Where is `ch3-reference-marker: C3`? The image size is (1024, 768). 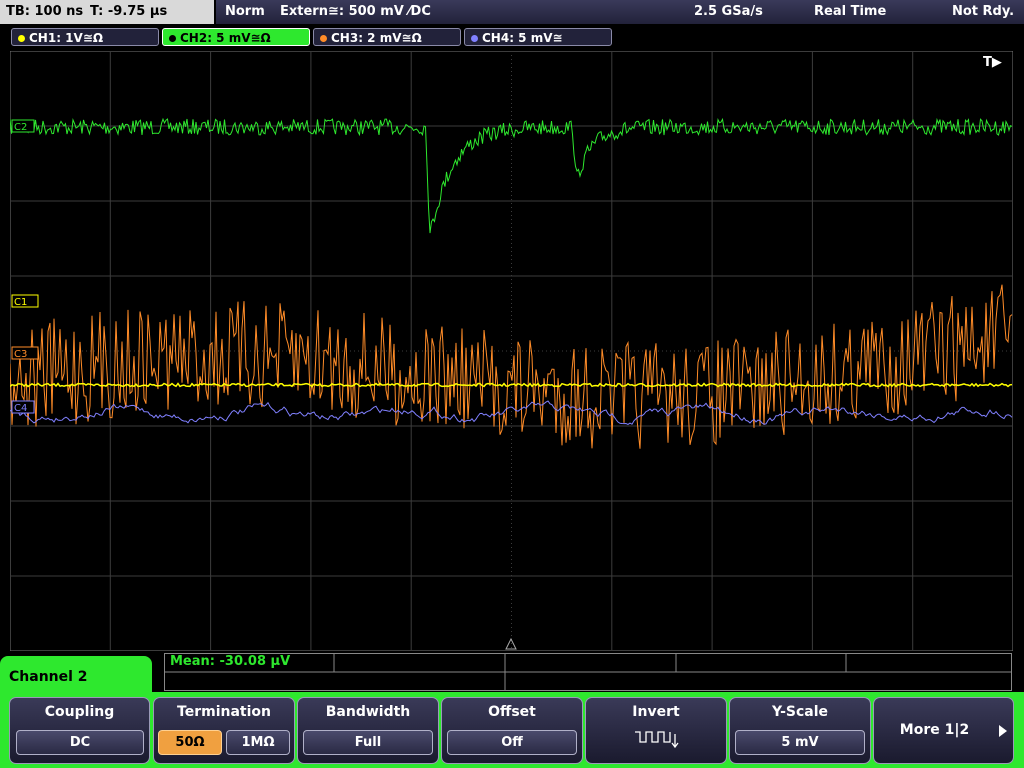 ch3-reference-marker: C3 is located at coordinates (25, 353).